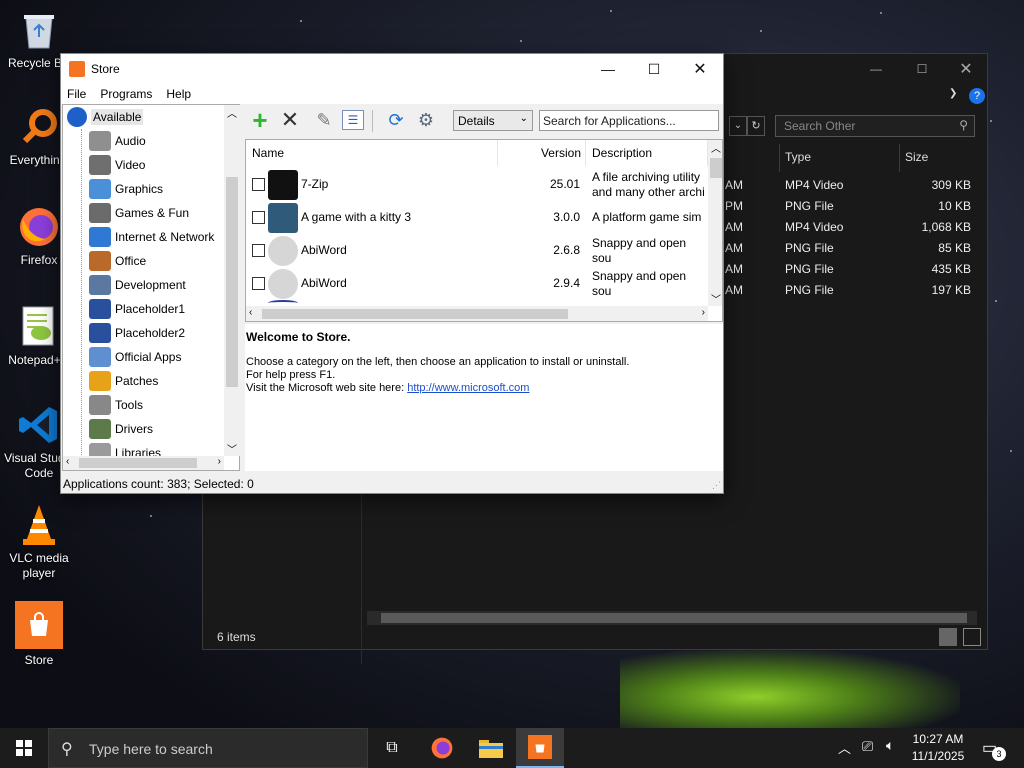  Describe the element at coordinates (76, 94) in the screenshot. I see `menu-file: File` at that location.